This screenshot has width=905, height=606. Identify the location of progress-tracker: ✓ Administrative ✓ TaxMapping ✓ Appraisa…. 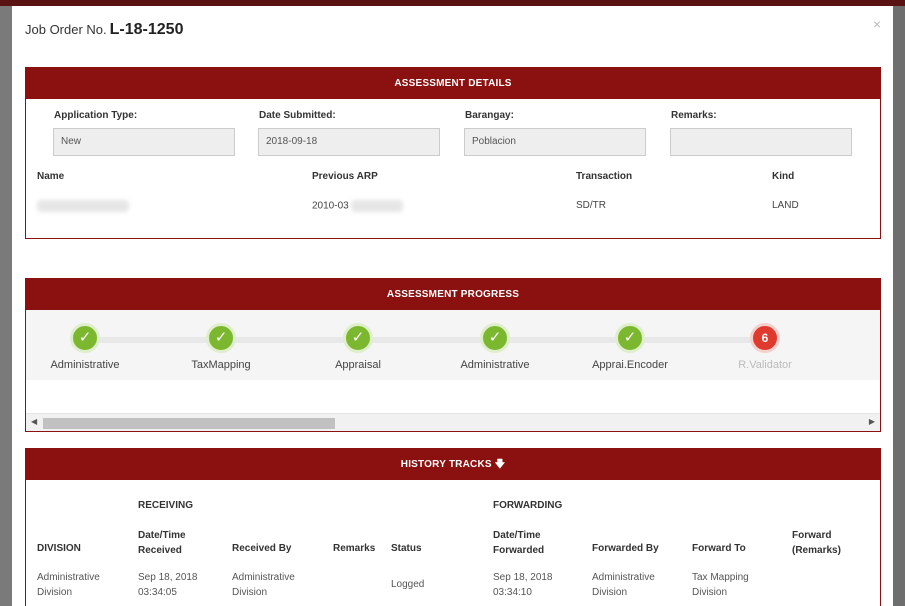
(453, 345).